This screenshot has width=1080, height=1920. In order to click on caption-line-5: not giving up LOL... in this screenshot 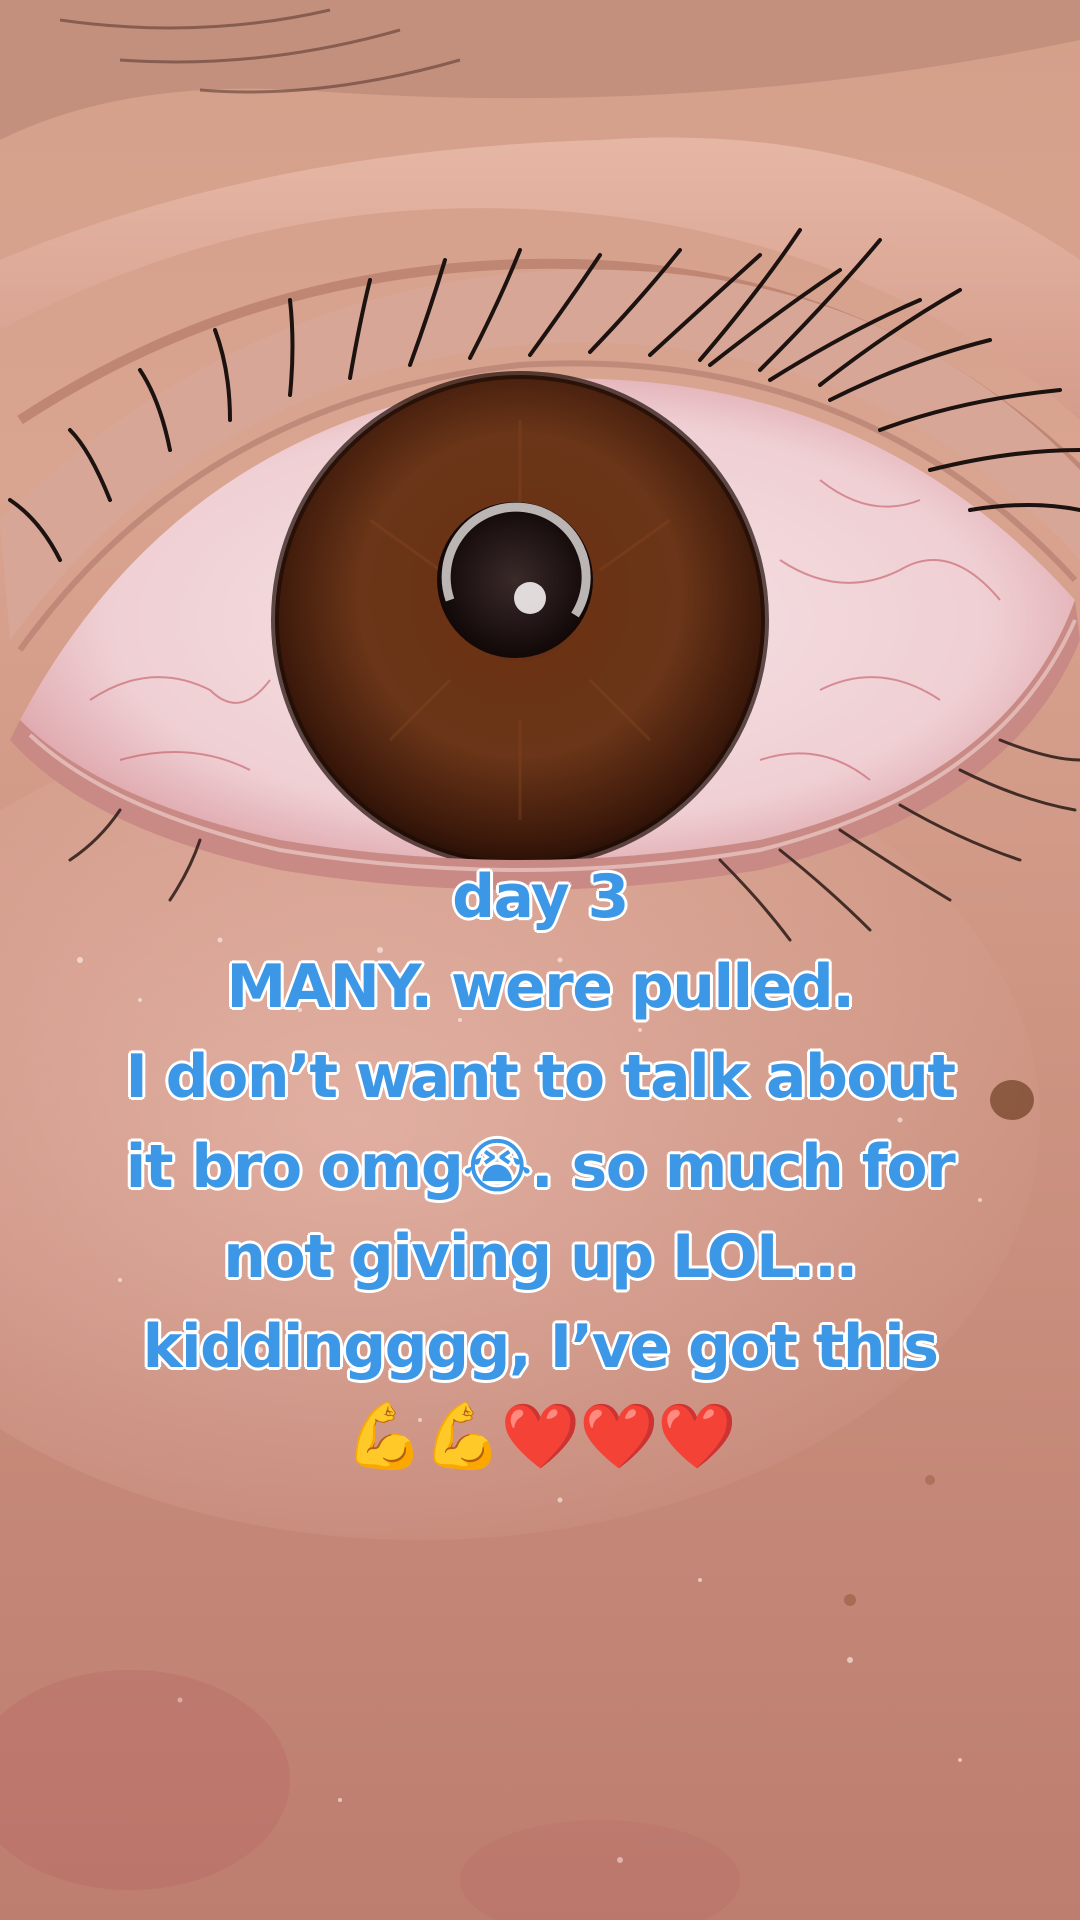, I will do `click(540, 1257)`.